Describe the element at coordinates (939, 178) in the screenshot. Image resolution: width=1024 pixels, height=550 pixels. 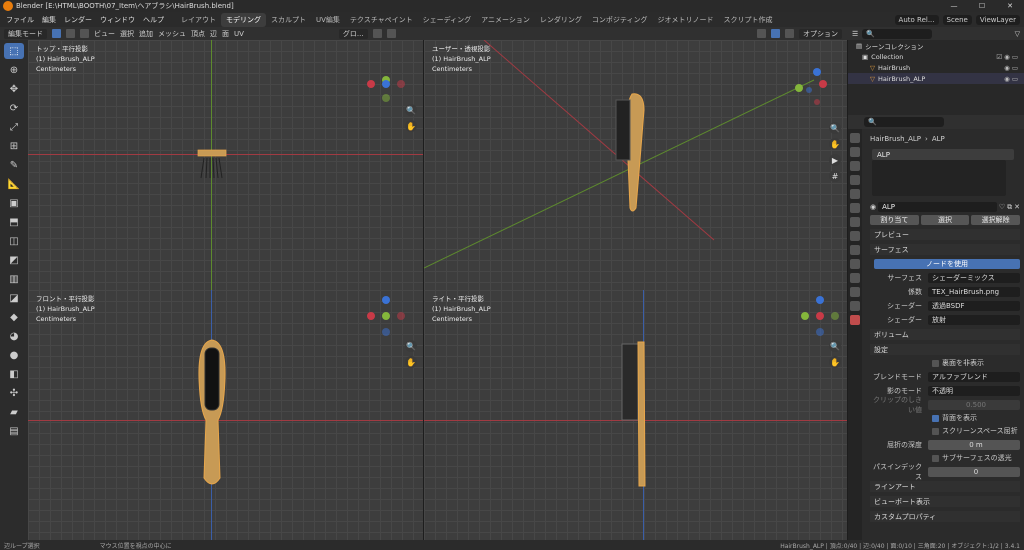
I see `material-slot-list` at that location.